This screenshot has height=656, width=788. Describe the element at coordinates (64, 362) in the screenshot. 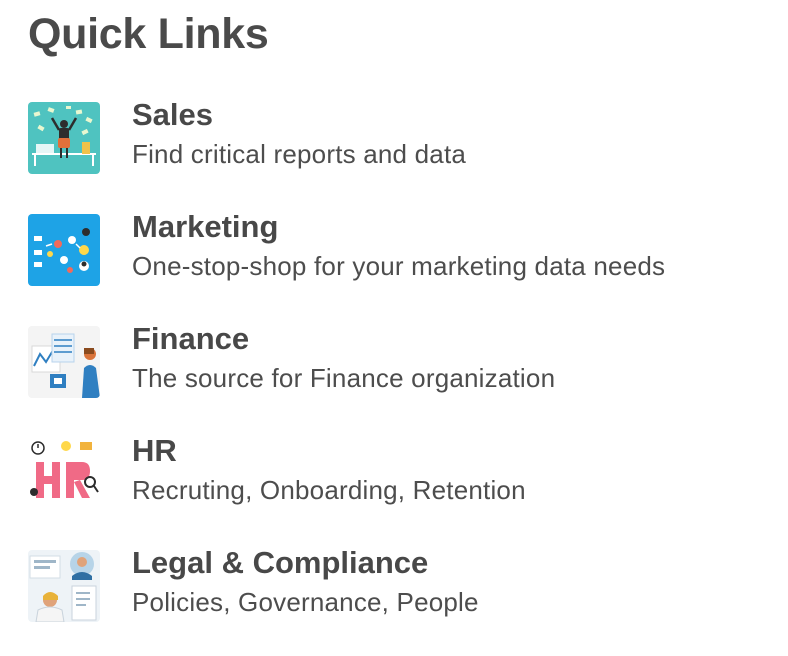

I see `finance-illustration-icon` at that location.